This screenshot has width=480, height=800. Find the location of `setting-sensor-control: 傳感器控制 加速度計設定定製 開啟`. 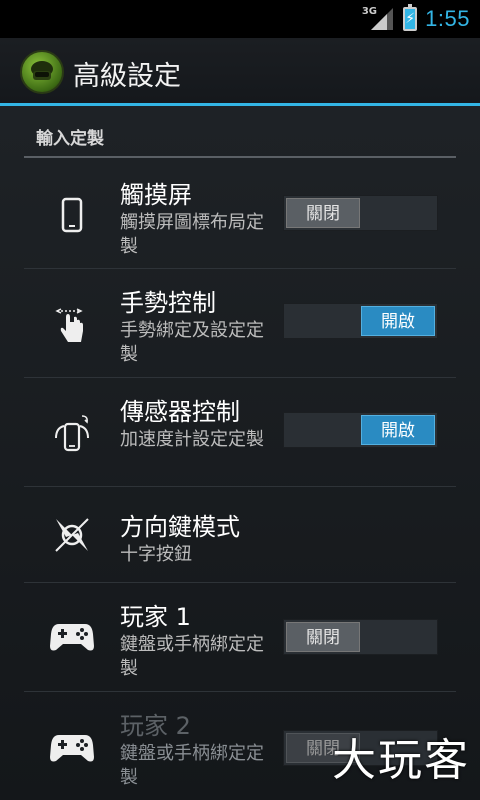

setting-sensor-control: 傳感器控制 加速度計設定定製 開啟 is located at coordinates (240, 432).